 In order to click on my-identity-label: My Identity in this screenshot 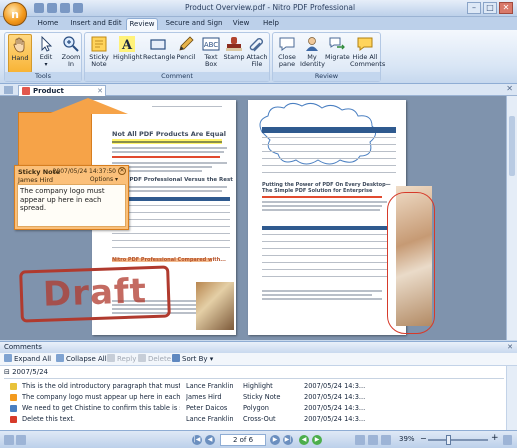, I will do `click(312, 60)`.